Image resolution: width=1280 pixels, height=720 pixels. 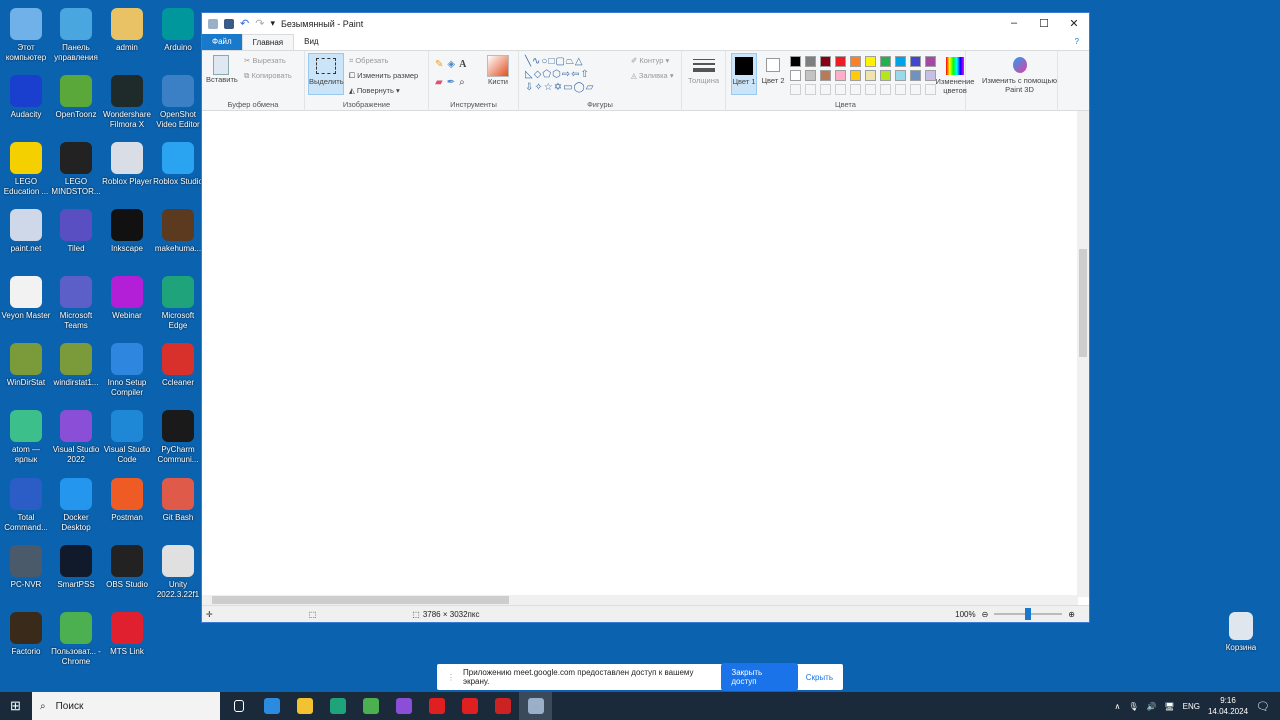 I want to click on copy-button: ⧉ Копировать, so click(x=268, y=76).